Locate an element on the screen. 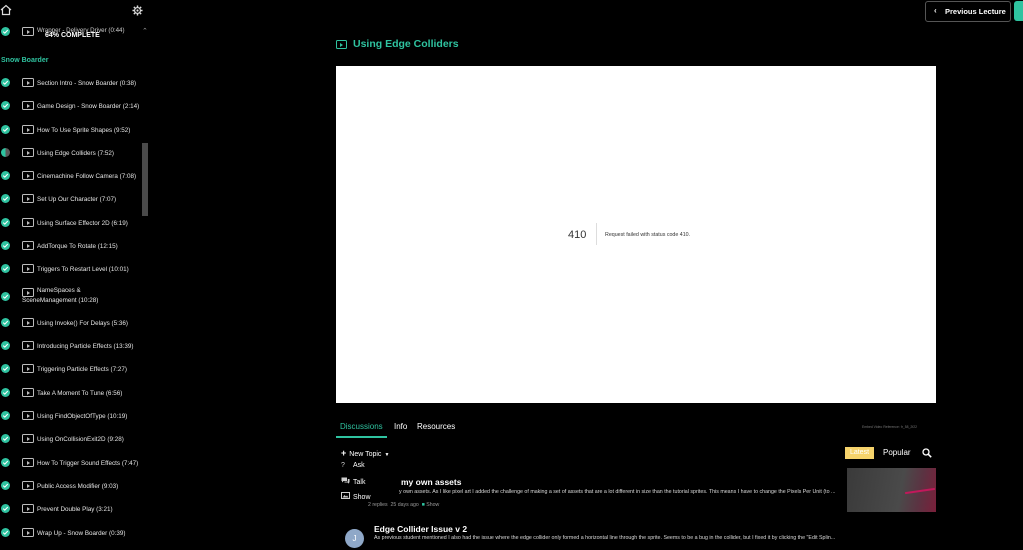 This screenshot has width=1023, height=550. lecture-item: Using Edge Colliders (7:52) is located at coordinates (71, 155).